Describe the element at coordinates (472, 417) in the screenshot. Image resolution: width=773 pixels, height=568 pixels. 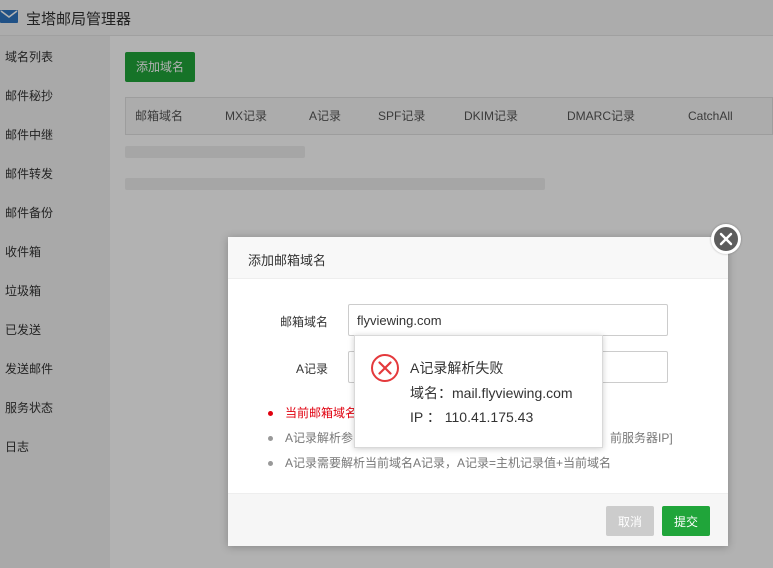
I see `popup-ip: IP ： 110.41.175.43` at that location.